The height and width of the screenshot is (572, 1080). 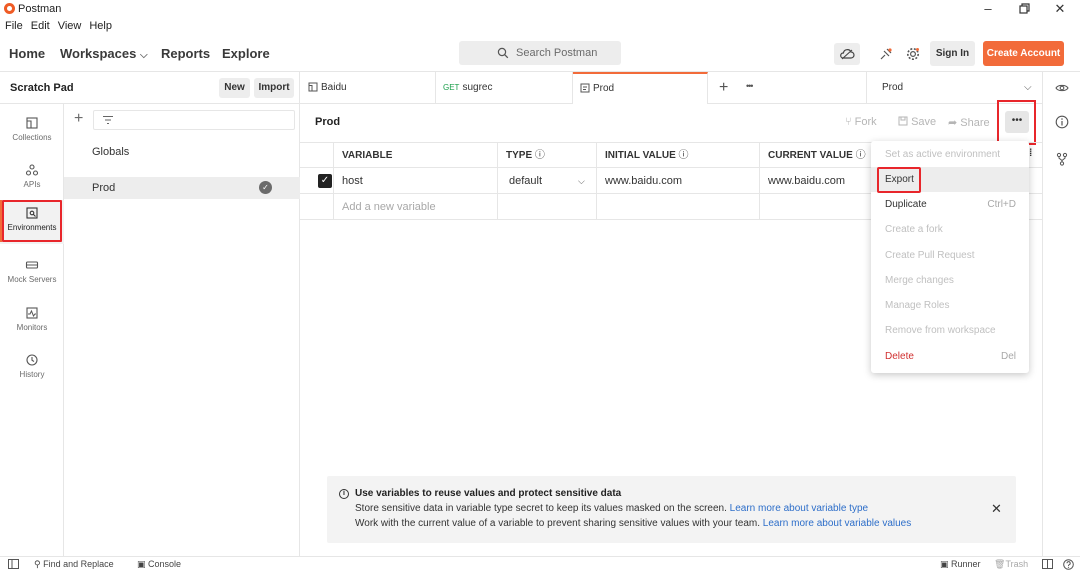 I want to click on menu-item-duplicate: Duplicate Ctrl+D, so click(x=950, y=204).